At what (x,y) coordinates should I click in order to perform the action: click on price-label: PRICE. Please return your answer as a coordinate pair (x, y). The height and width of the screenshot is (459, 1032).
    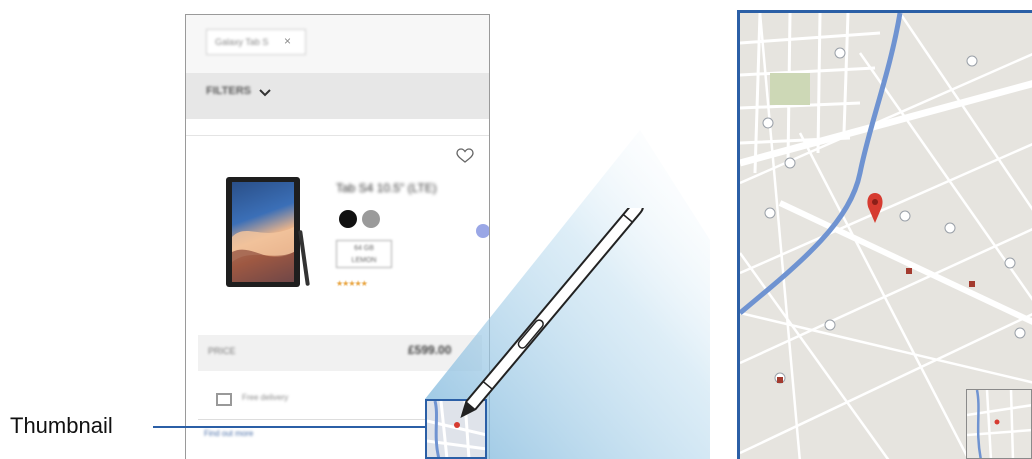
    Looking at the image, I should click on (222, 351).